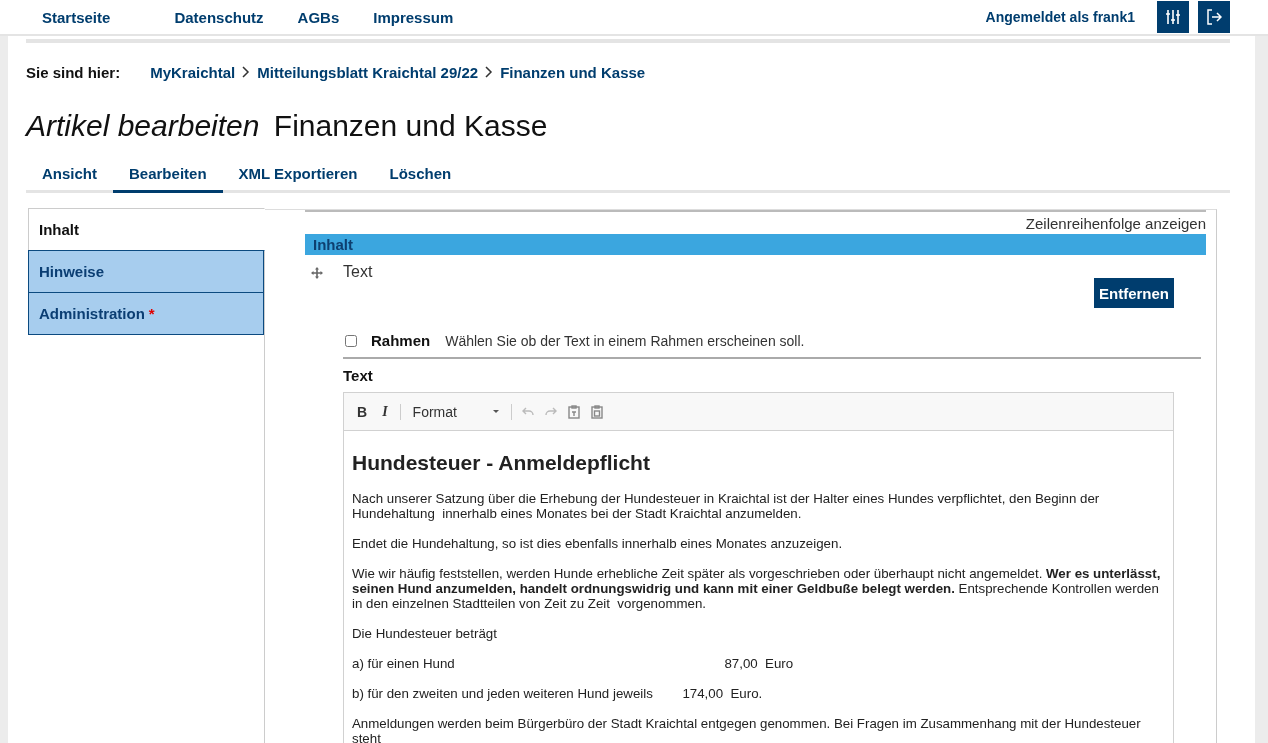 The image size is (1268, 743). Describe the element at coordinates (351, 340) in the screenshot. I see `frame-checkbox` at that location.